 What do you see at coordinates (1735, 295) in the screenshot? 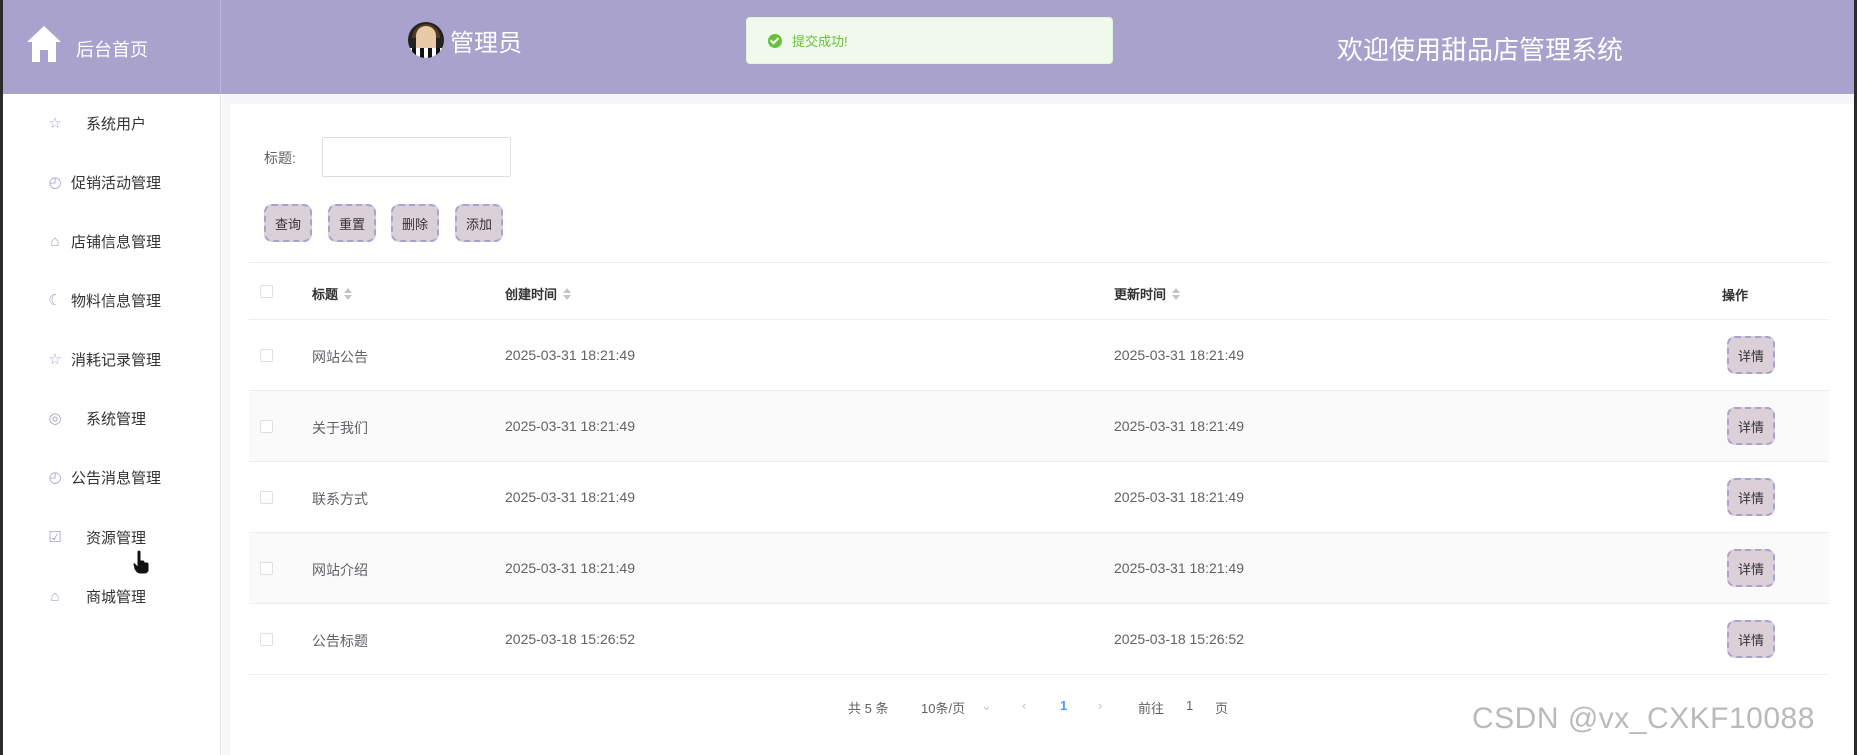
I see `column-header-actions: 操作` at bounding box center [1735, 295].